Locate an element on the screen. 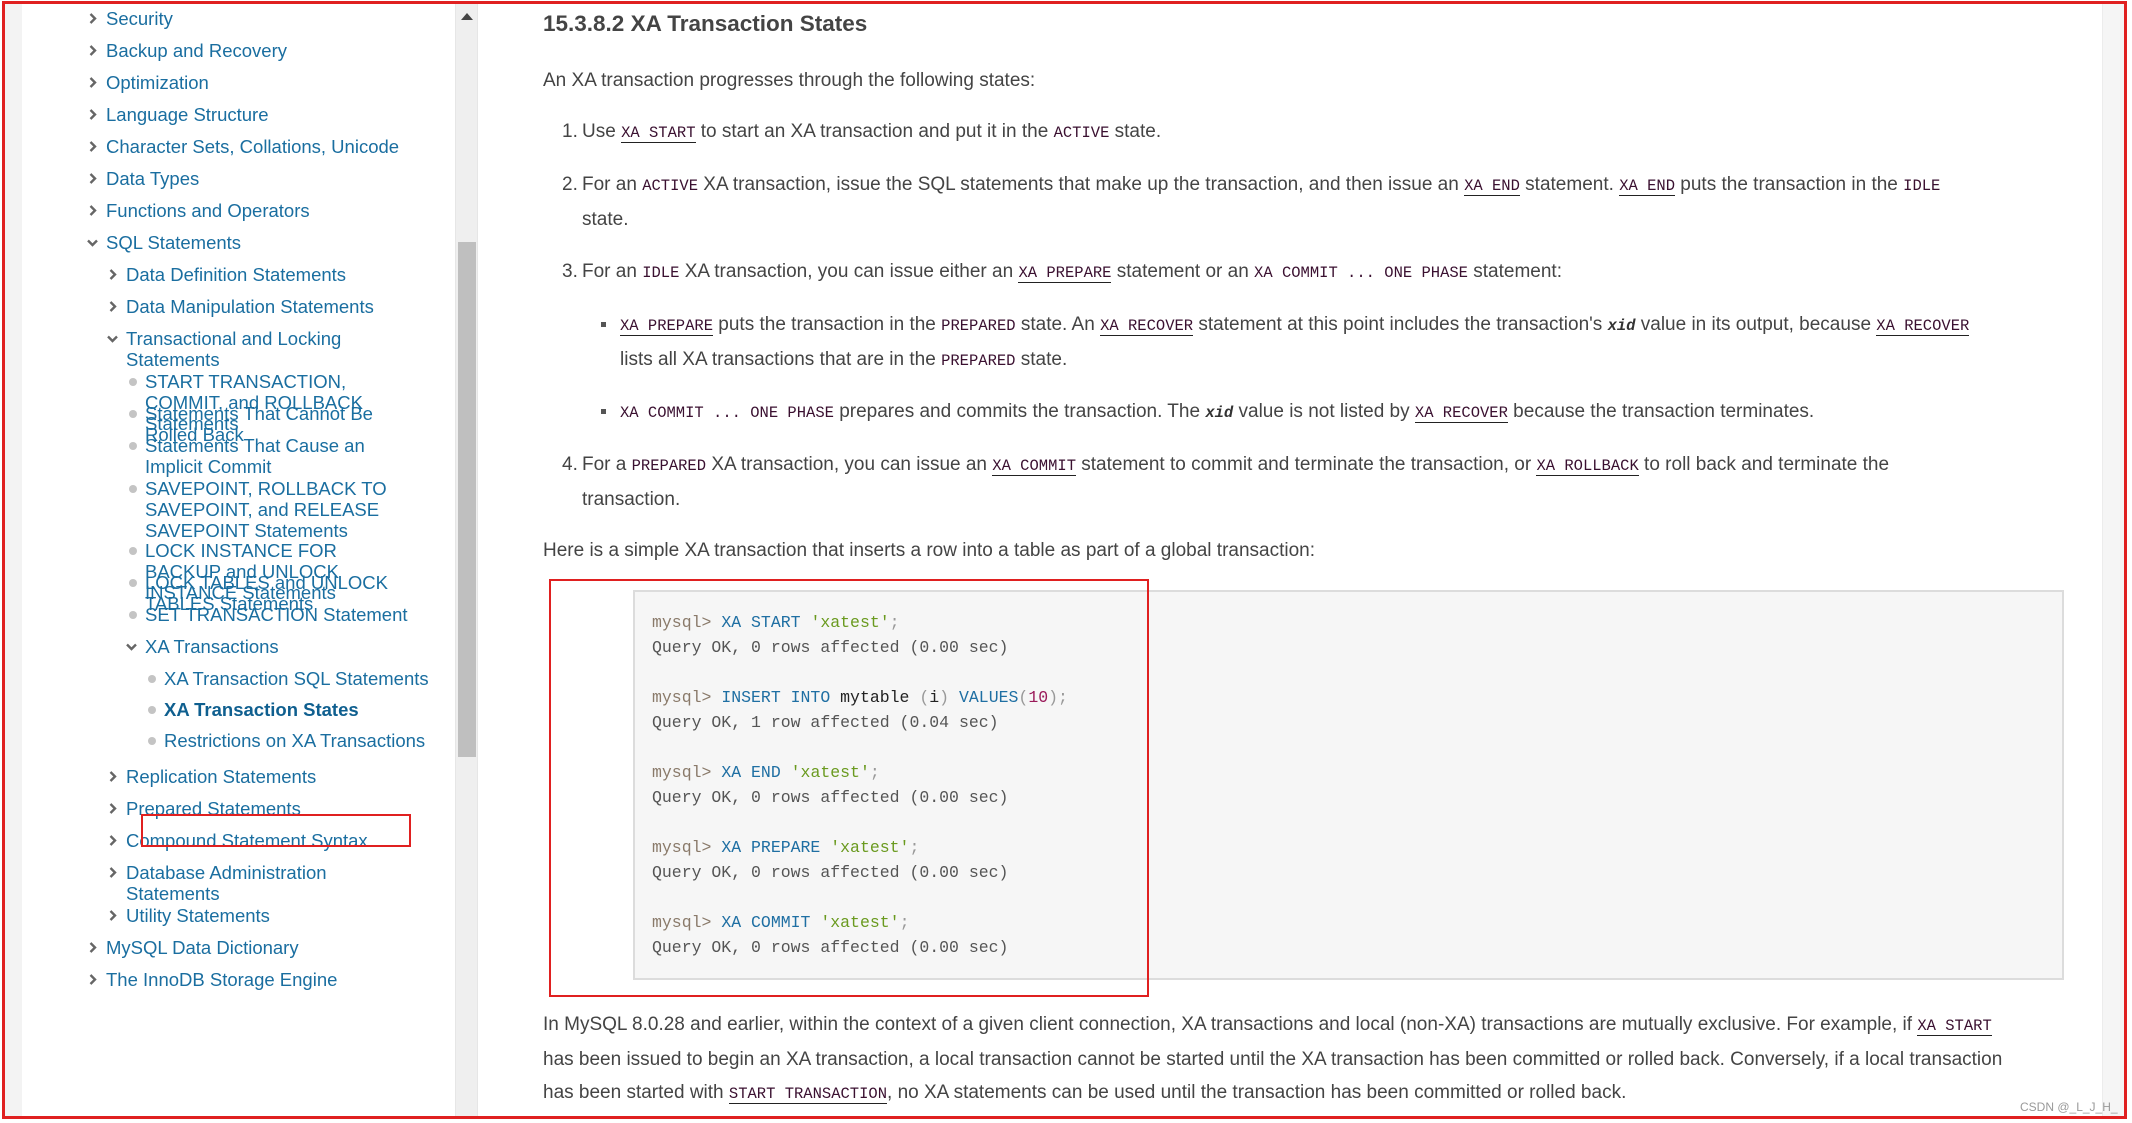  sidebar-item: Statements That Cause an Implicit Commit is located at coordinates (270, 456).